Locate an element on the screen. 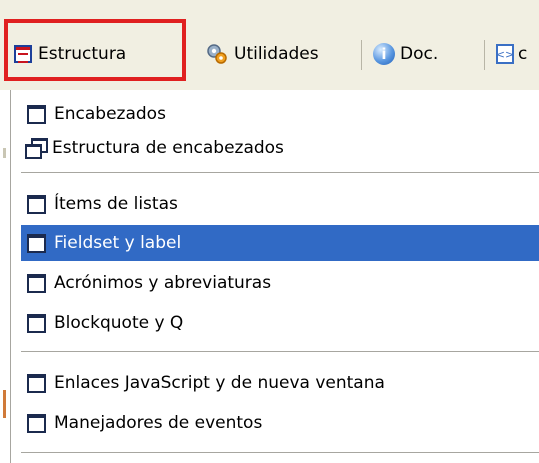  code-menu-button: <> c is located at coordinates (511, 54).